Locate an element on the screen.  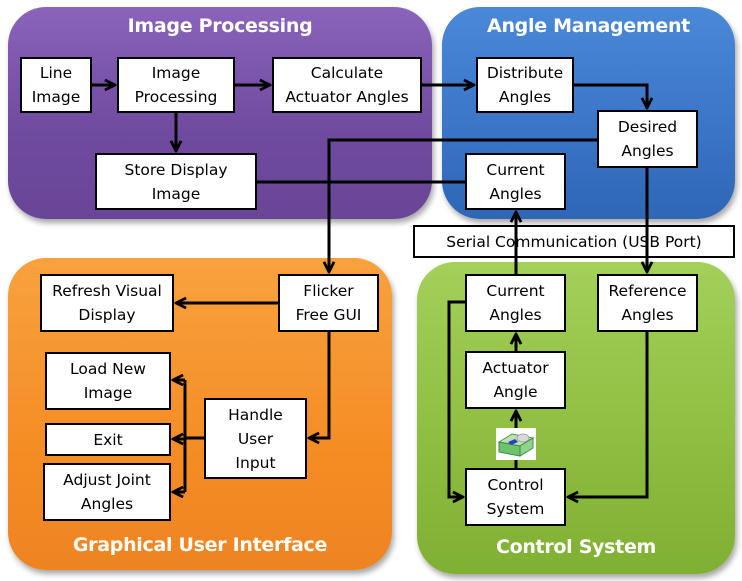
box-exit: Exit is located at coordinates (108, 439).